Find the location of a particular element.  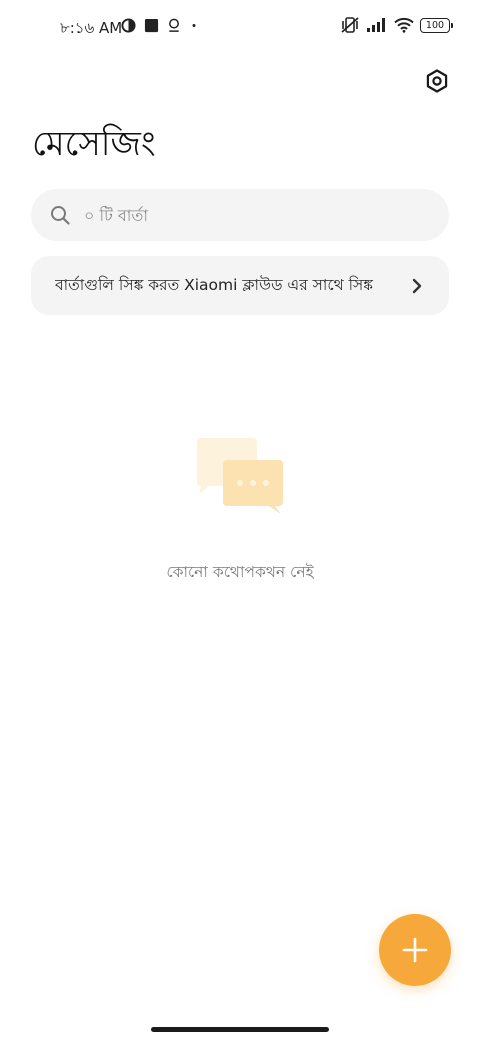

search-icon is located at coordinates (60, 215).